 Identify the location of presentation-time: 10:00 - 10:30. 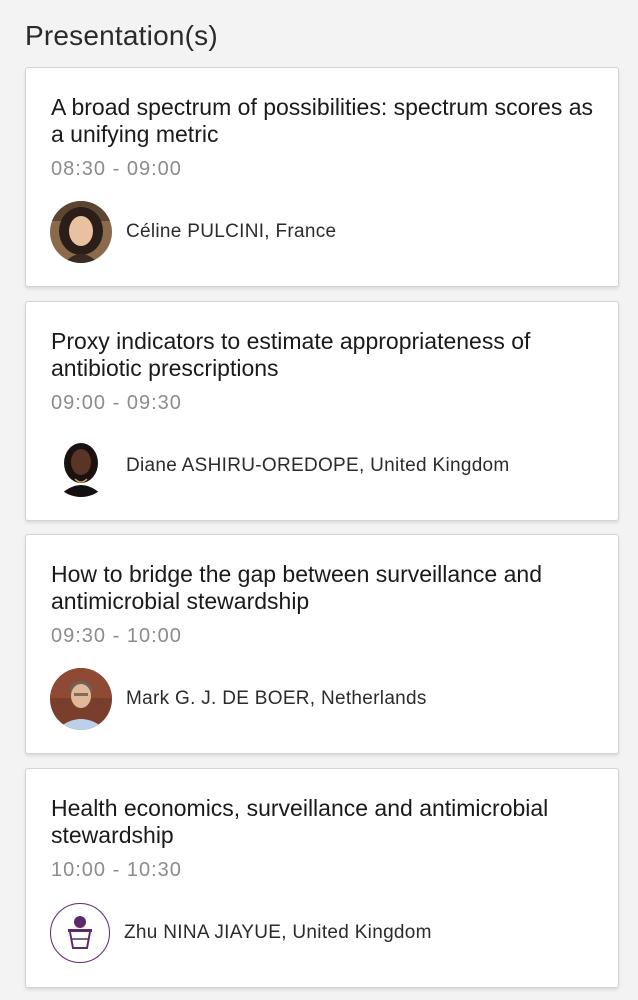
(116, 870).